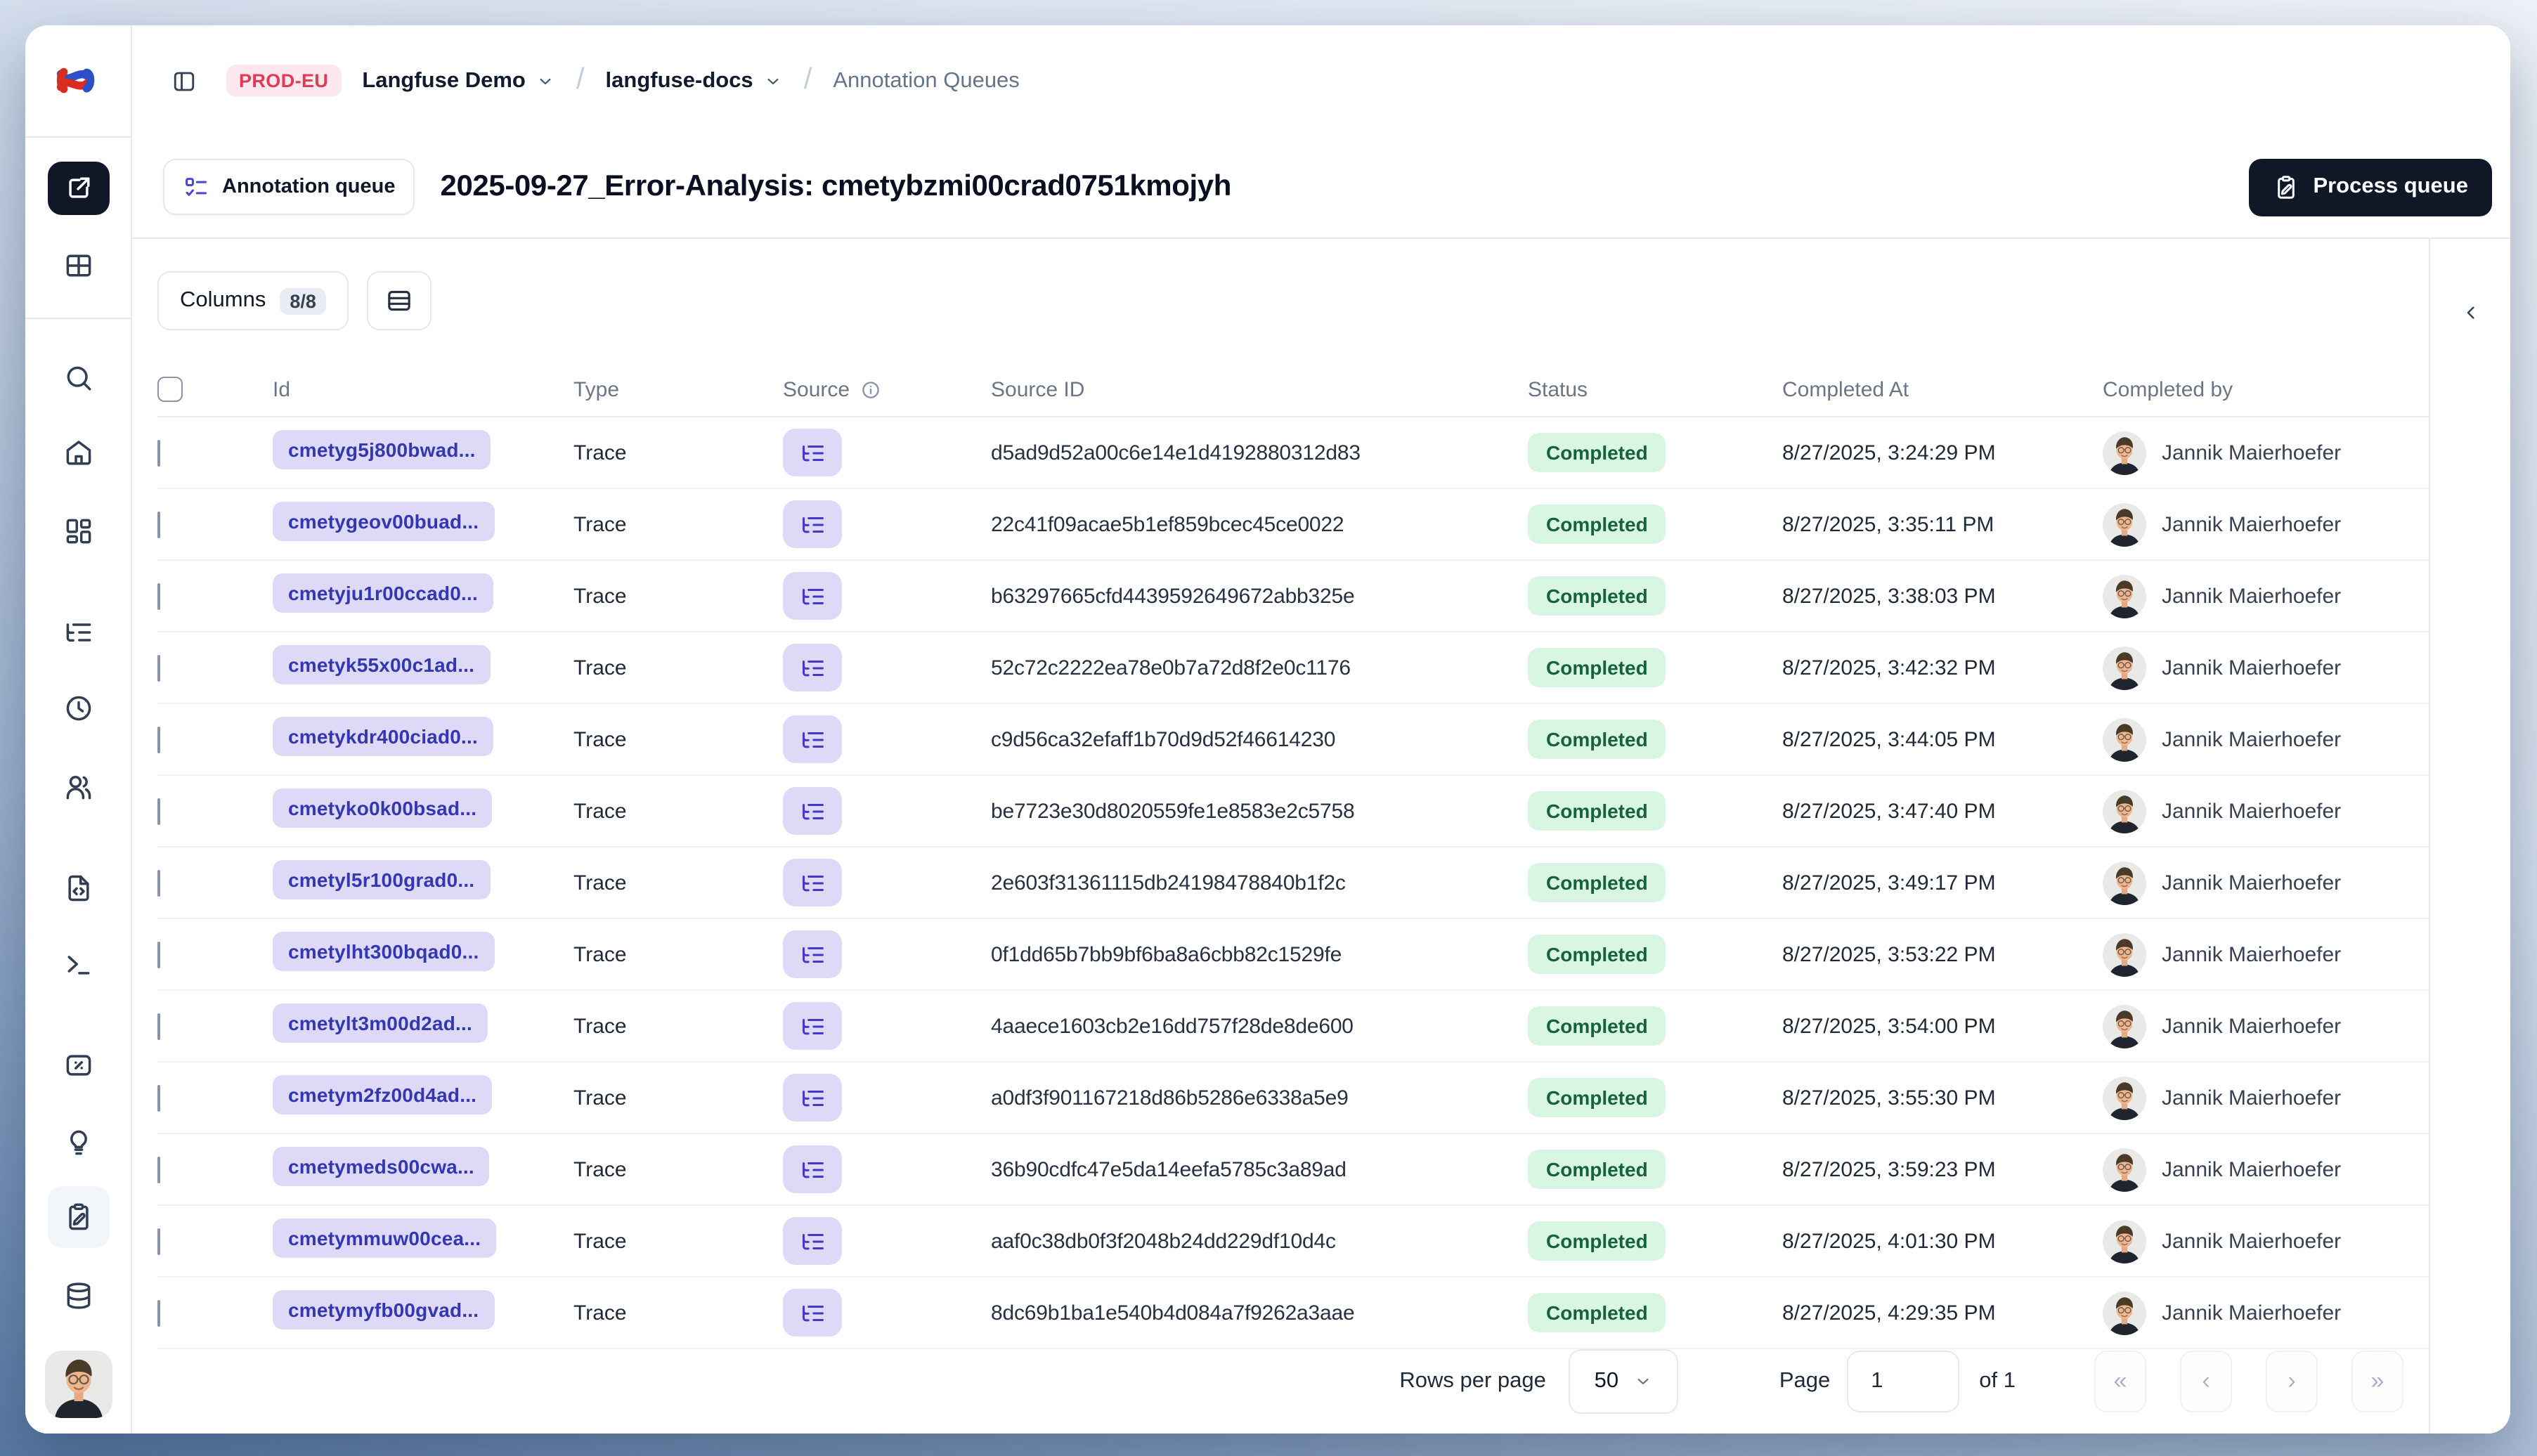 The height and width of the screenshot is (1456, 2537). What do you see at coordinates (1889, 1098) in the screenshot?
I see `completed-at: 8/27/2025, 3:55:30 PM` at bounding box center [1889, 1098].